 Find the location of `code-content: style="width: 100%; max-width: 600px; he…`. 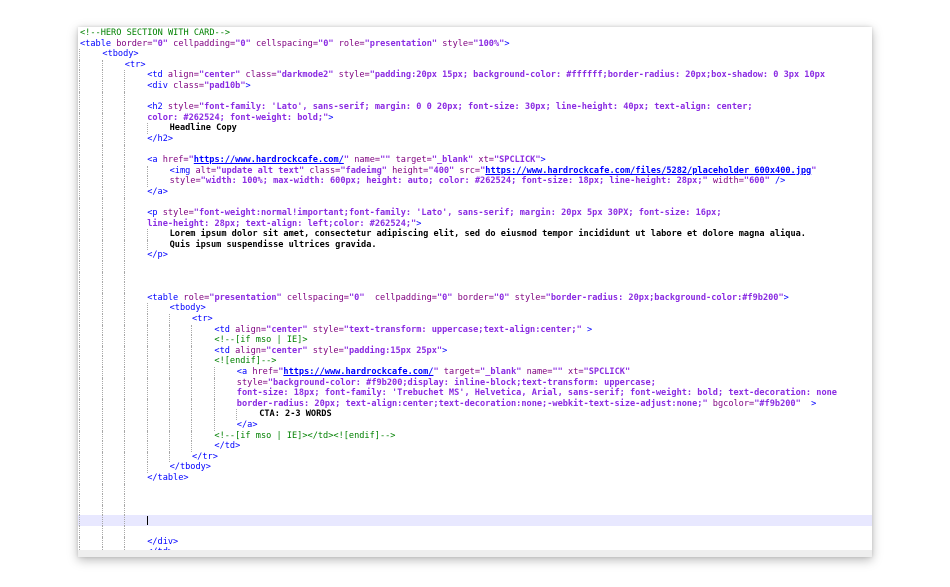

code-content: style="width: 100%; max-width: 600px; he… is located at coordinates (478, 181).